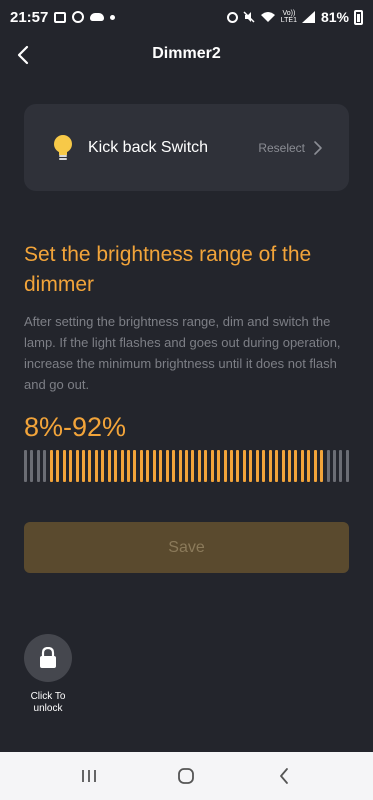 Image resolution: width=373 pixels, height=800 pixels. What do you see at coordinates (318, 147) in the screenshot?
I see `chevron-right-icon` at bounding box center [318, 147].